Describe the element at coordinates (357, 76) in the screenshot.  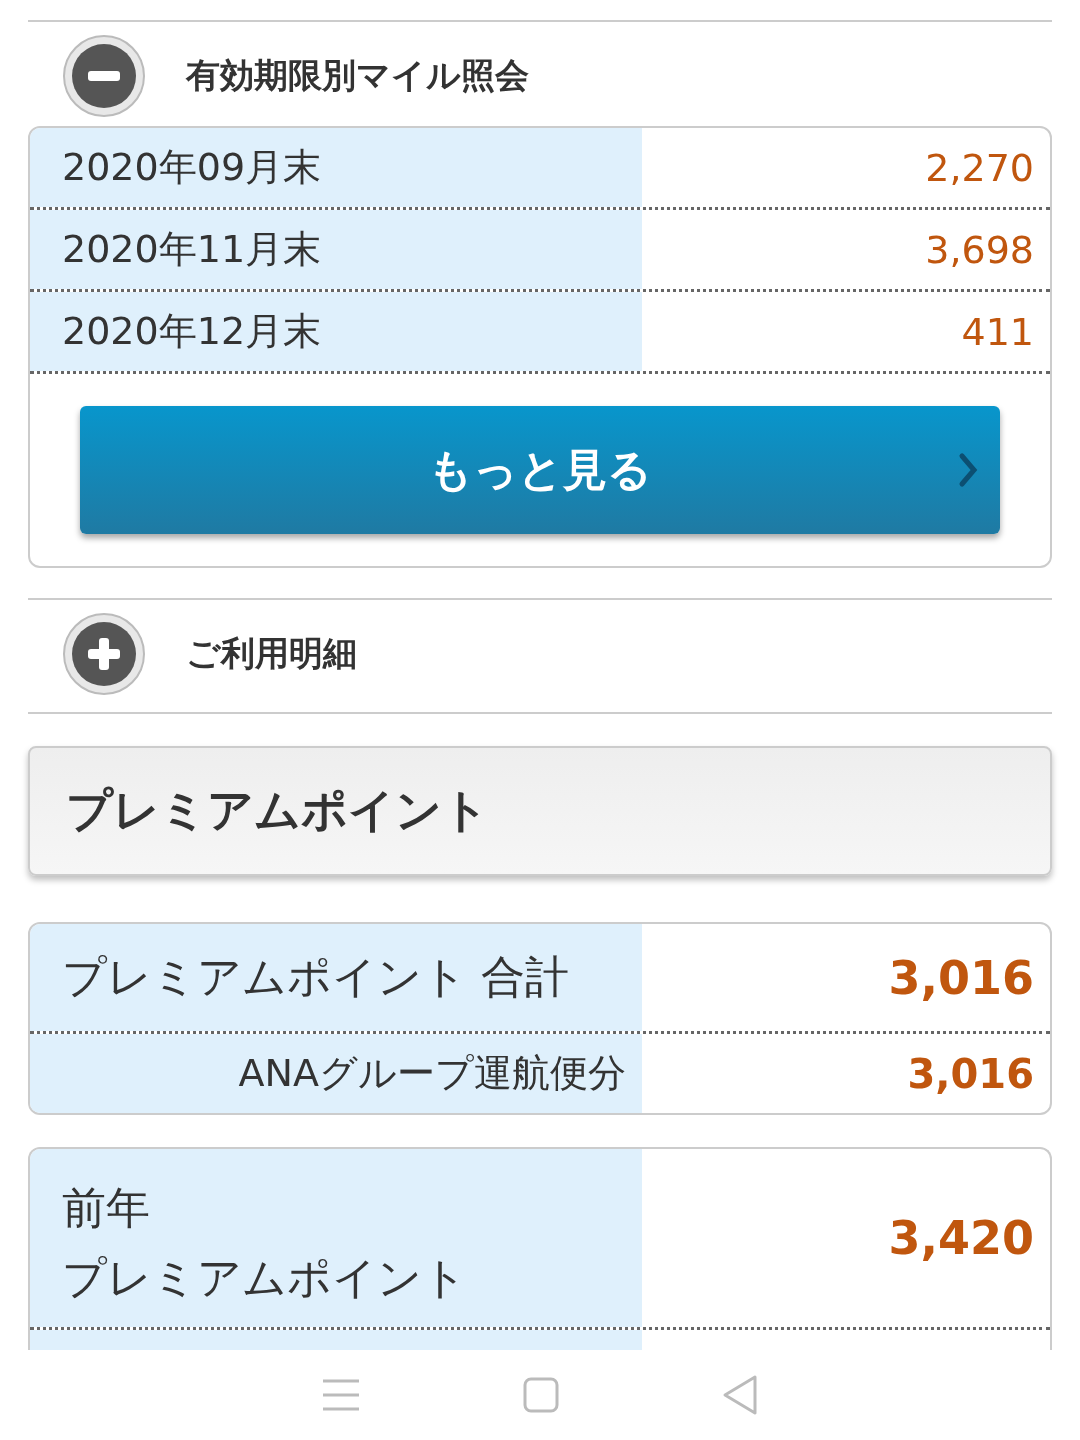
I see `section-title: 有効期限別マイル照会` at that location.